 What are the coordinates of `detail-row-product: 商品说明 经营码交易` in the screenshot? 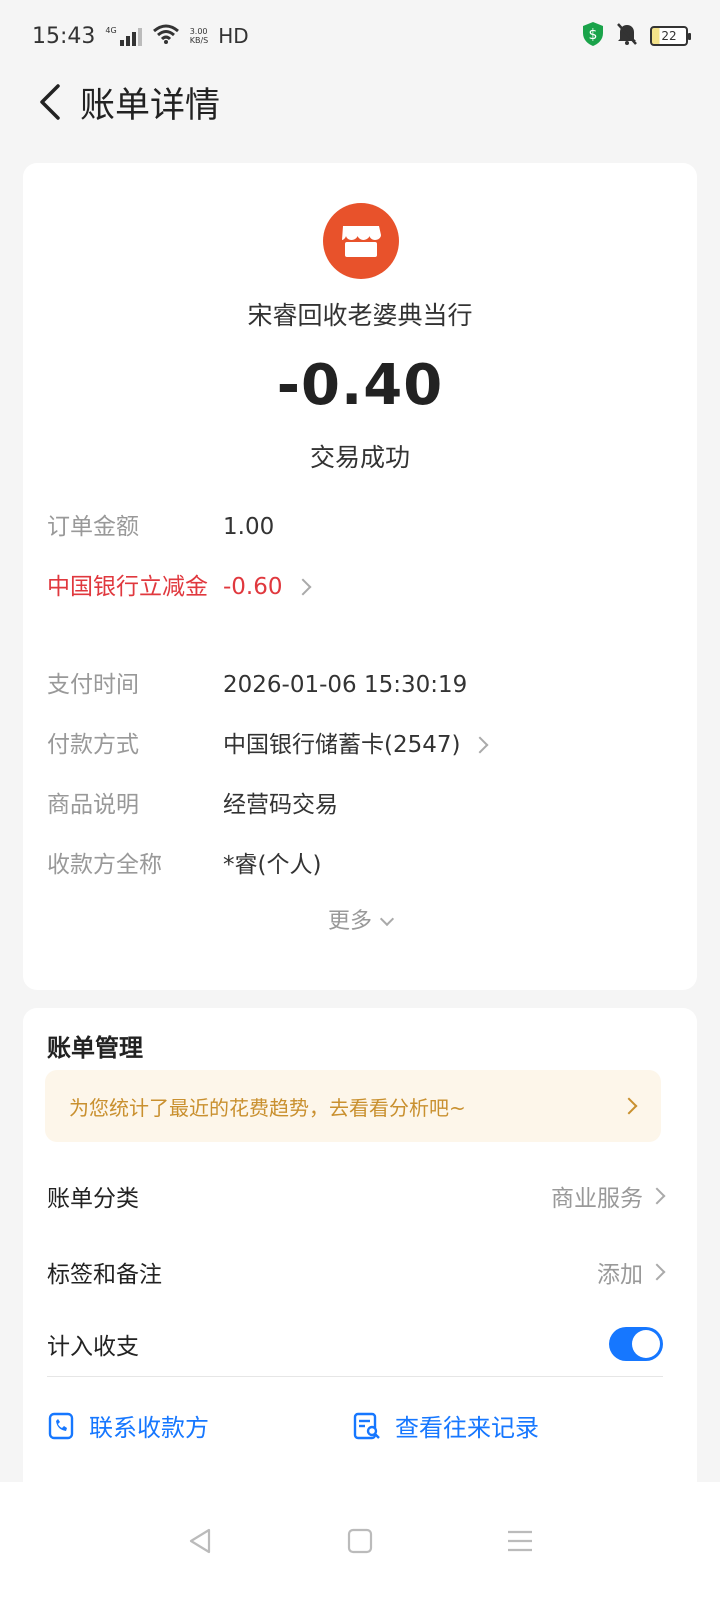 It's located at (360, 805).